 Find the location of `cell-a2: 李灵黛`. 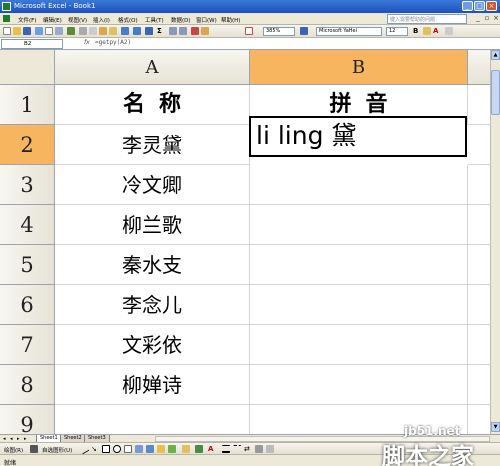

cell-a2: 李灵黛 is located at coordinates (152, 145).